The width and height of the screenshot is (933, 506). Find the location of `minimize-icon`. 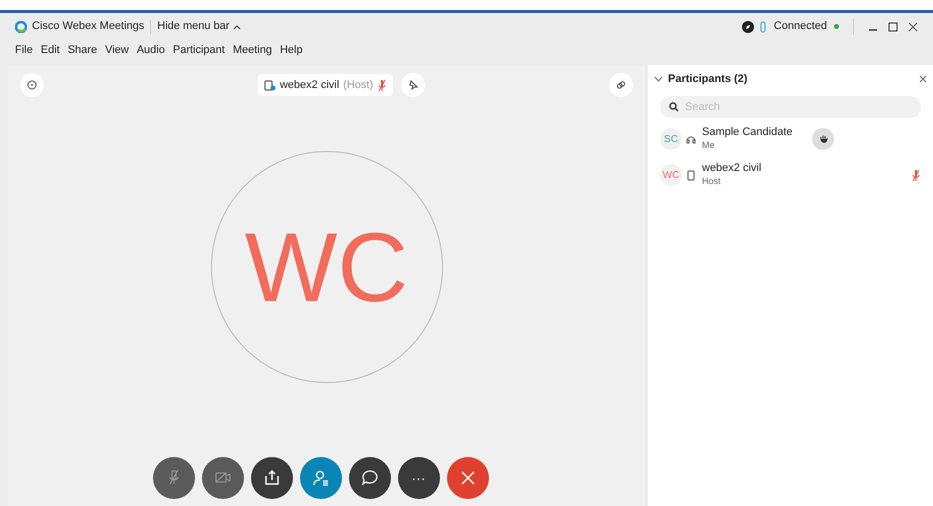

minimize-icon is located at coordinates (873, 30).